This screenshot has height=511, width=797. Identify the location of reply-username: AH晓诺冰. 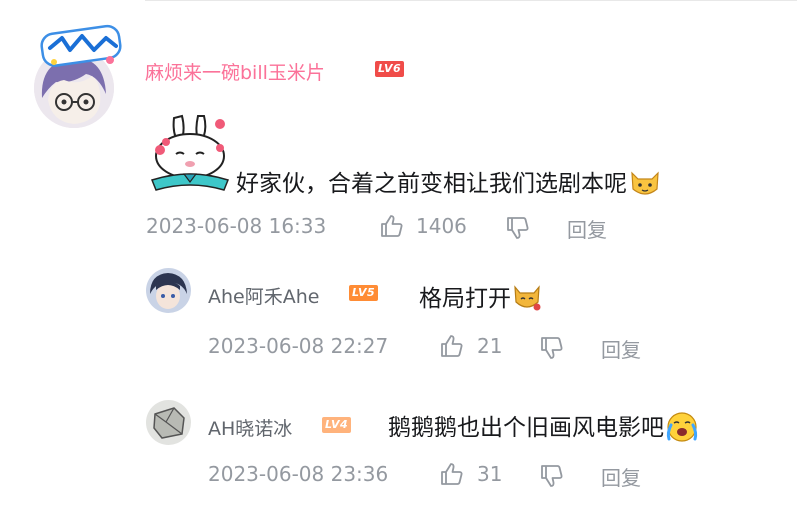
(250, 427).